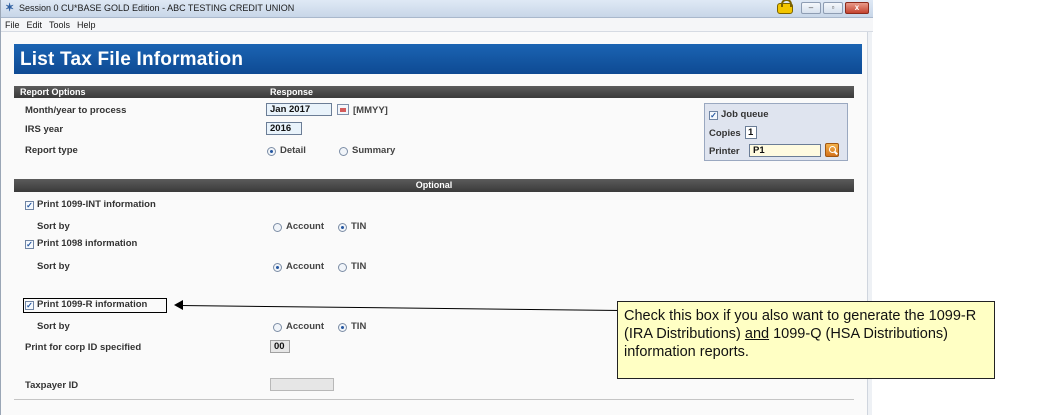  What do you see at coordinates (87, 243) in the screenshot?
I see `print-1098-label: Print 1098 information` at bounding box center [87, 243].